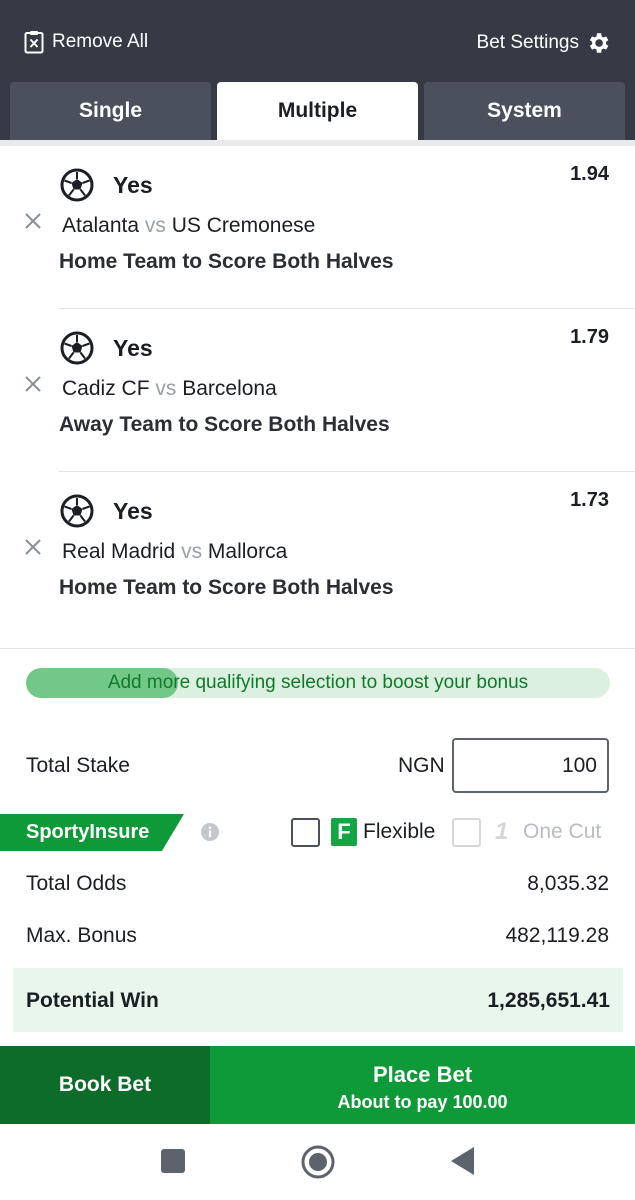 The image size is (635, 1200). Describe the element at coordinates (530, 765) in the screenshot. I see `stake-input` at that location.